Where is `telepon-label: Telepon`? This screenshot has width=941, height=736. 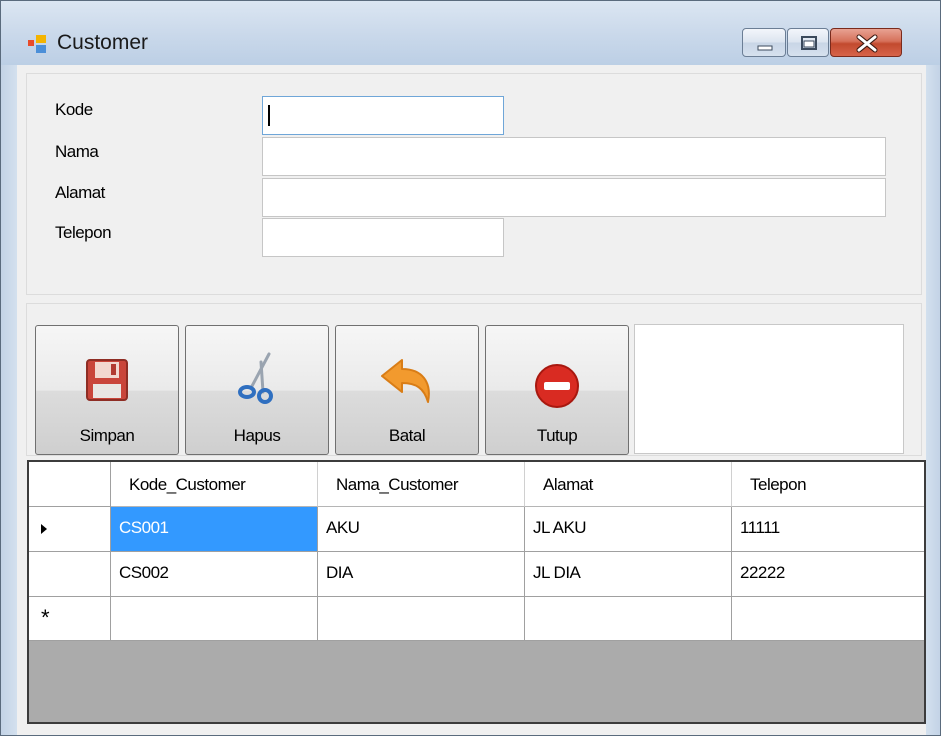
telepon-label: Telepon is located at coordinates (83, 232).